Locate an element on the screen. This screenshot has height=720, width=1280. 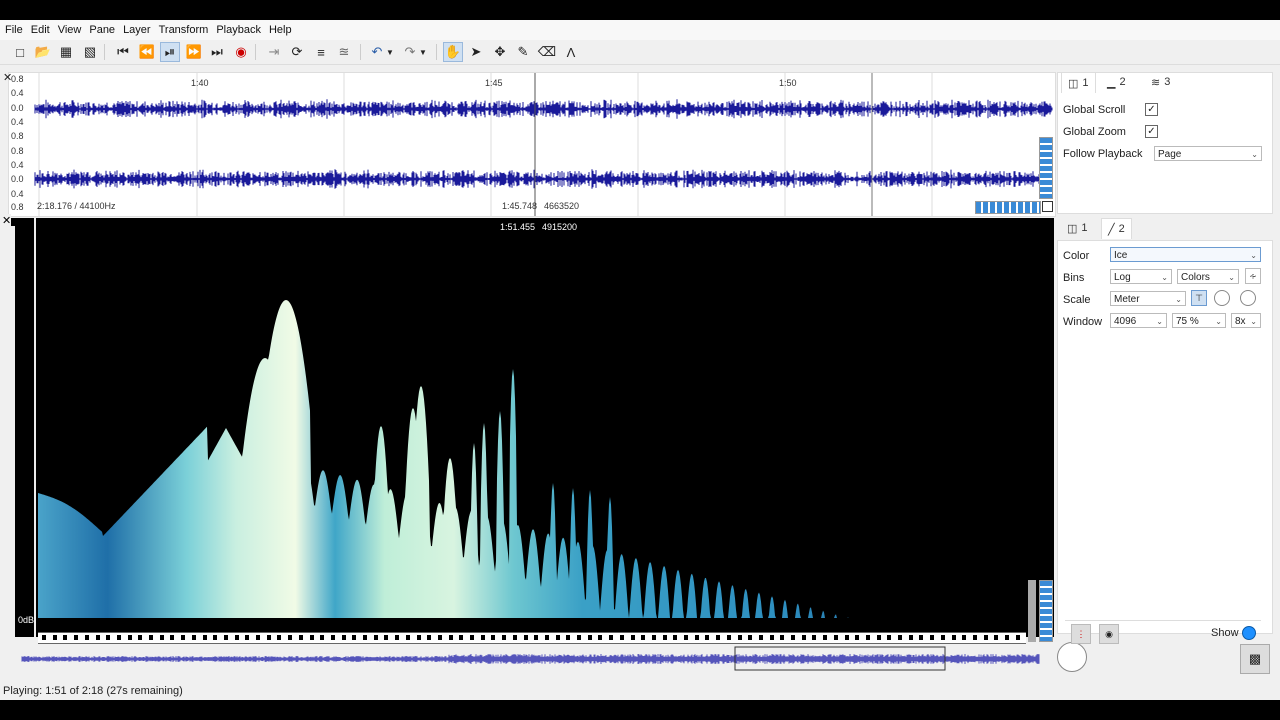
layer-color-icon: ⋮ is located at coordinates (1081, 634).